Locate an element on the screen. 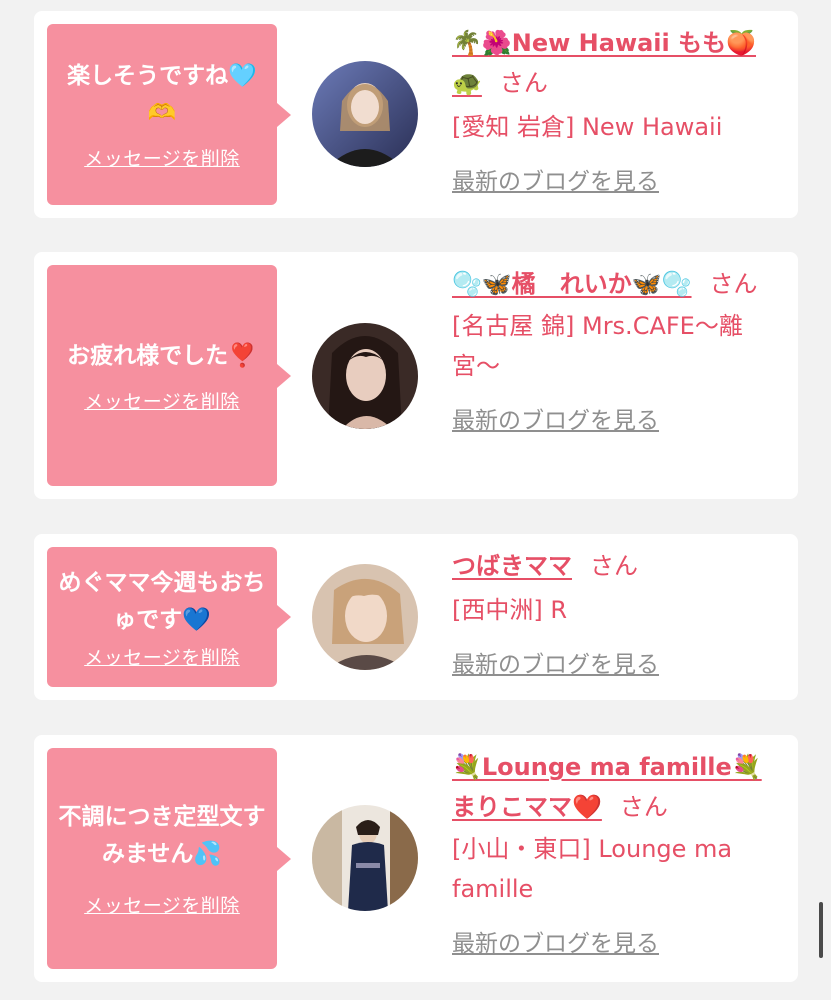 The image size is (831, 1000). message-bubble: 楽しそうですね🩵🫶 メッセージを削除 is located at coordinates (169, 114).